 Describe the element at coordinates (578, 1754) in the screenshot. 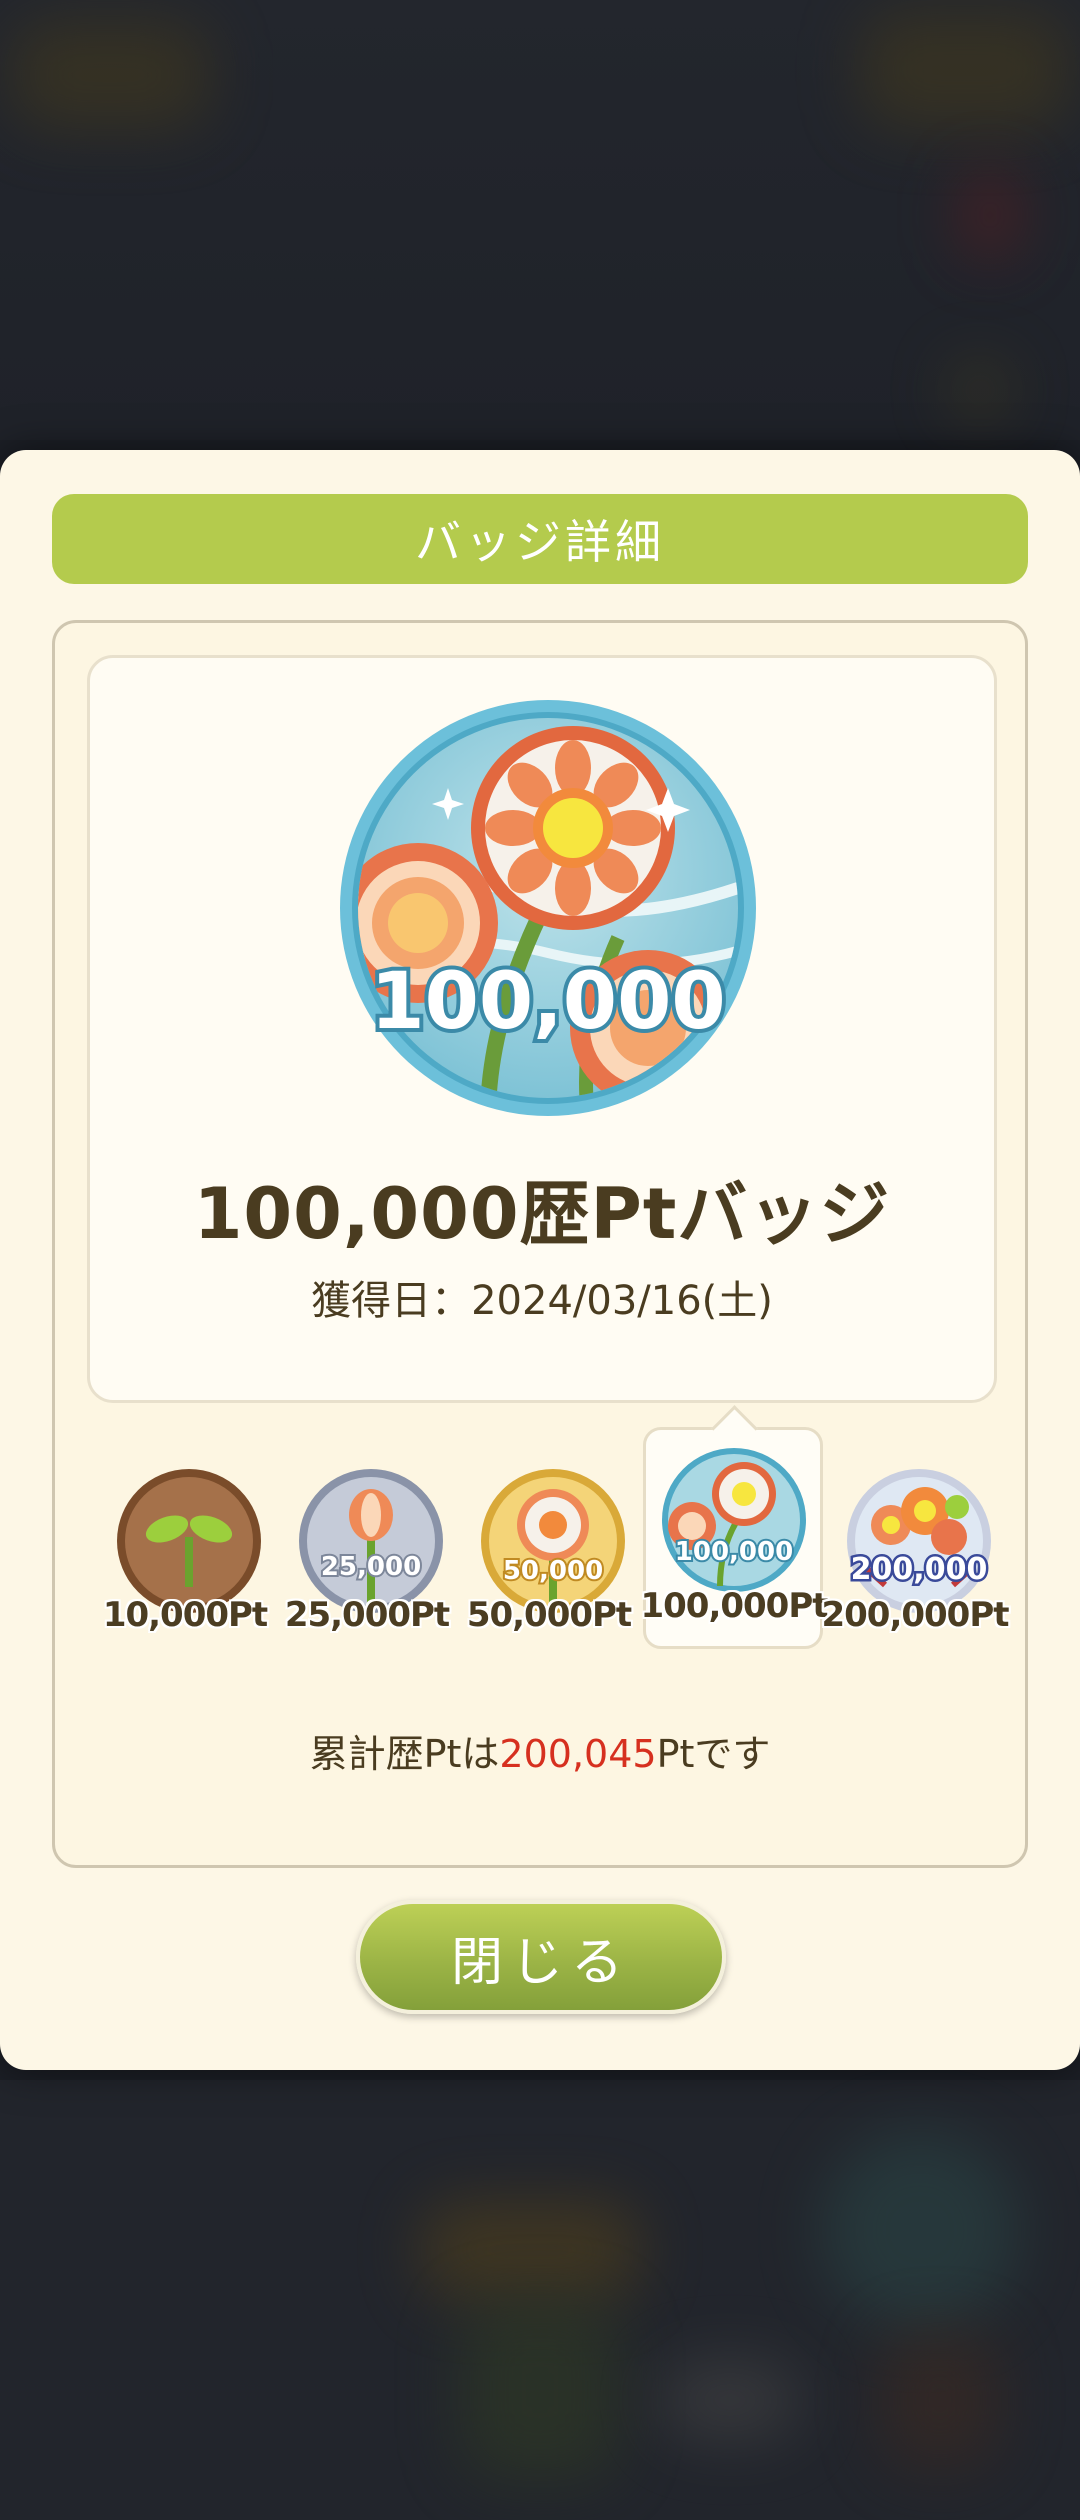

I see `total-points-value: 200,045` at that location.